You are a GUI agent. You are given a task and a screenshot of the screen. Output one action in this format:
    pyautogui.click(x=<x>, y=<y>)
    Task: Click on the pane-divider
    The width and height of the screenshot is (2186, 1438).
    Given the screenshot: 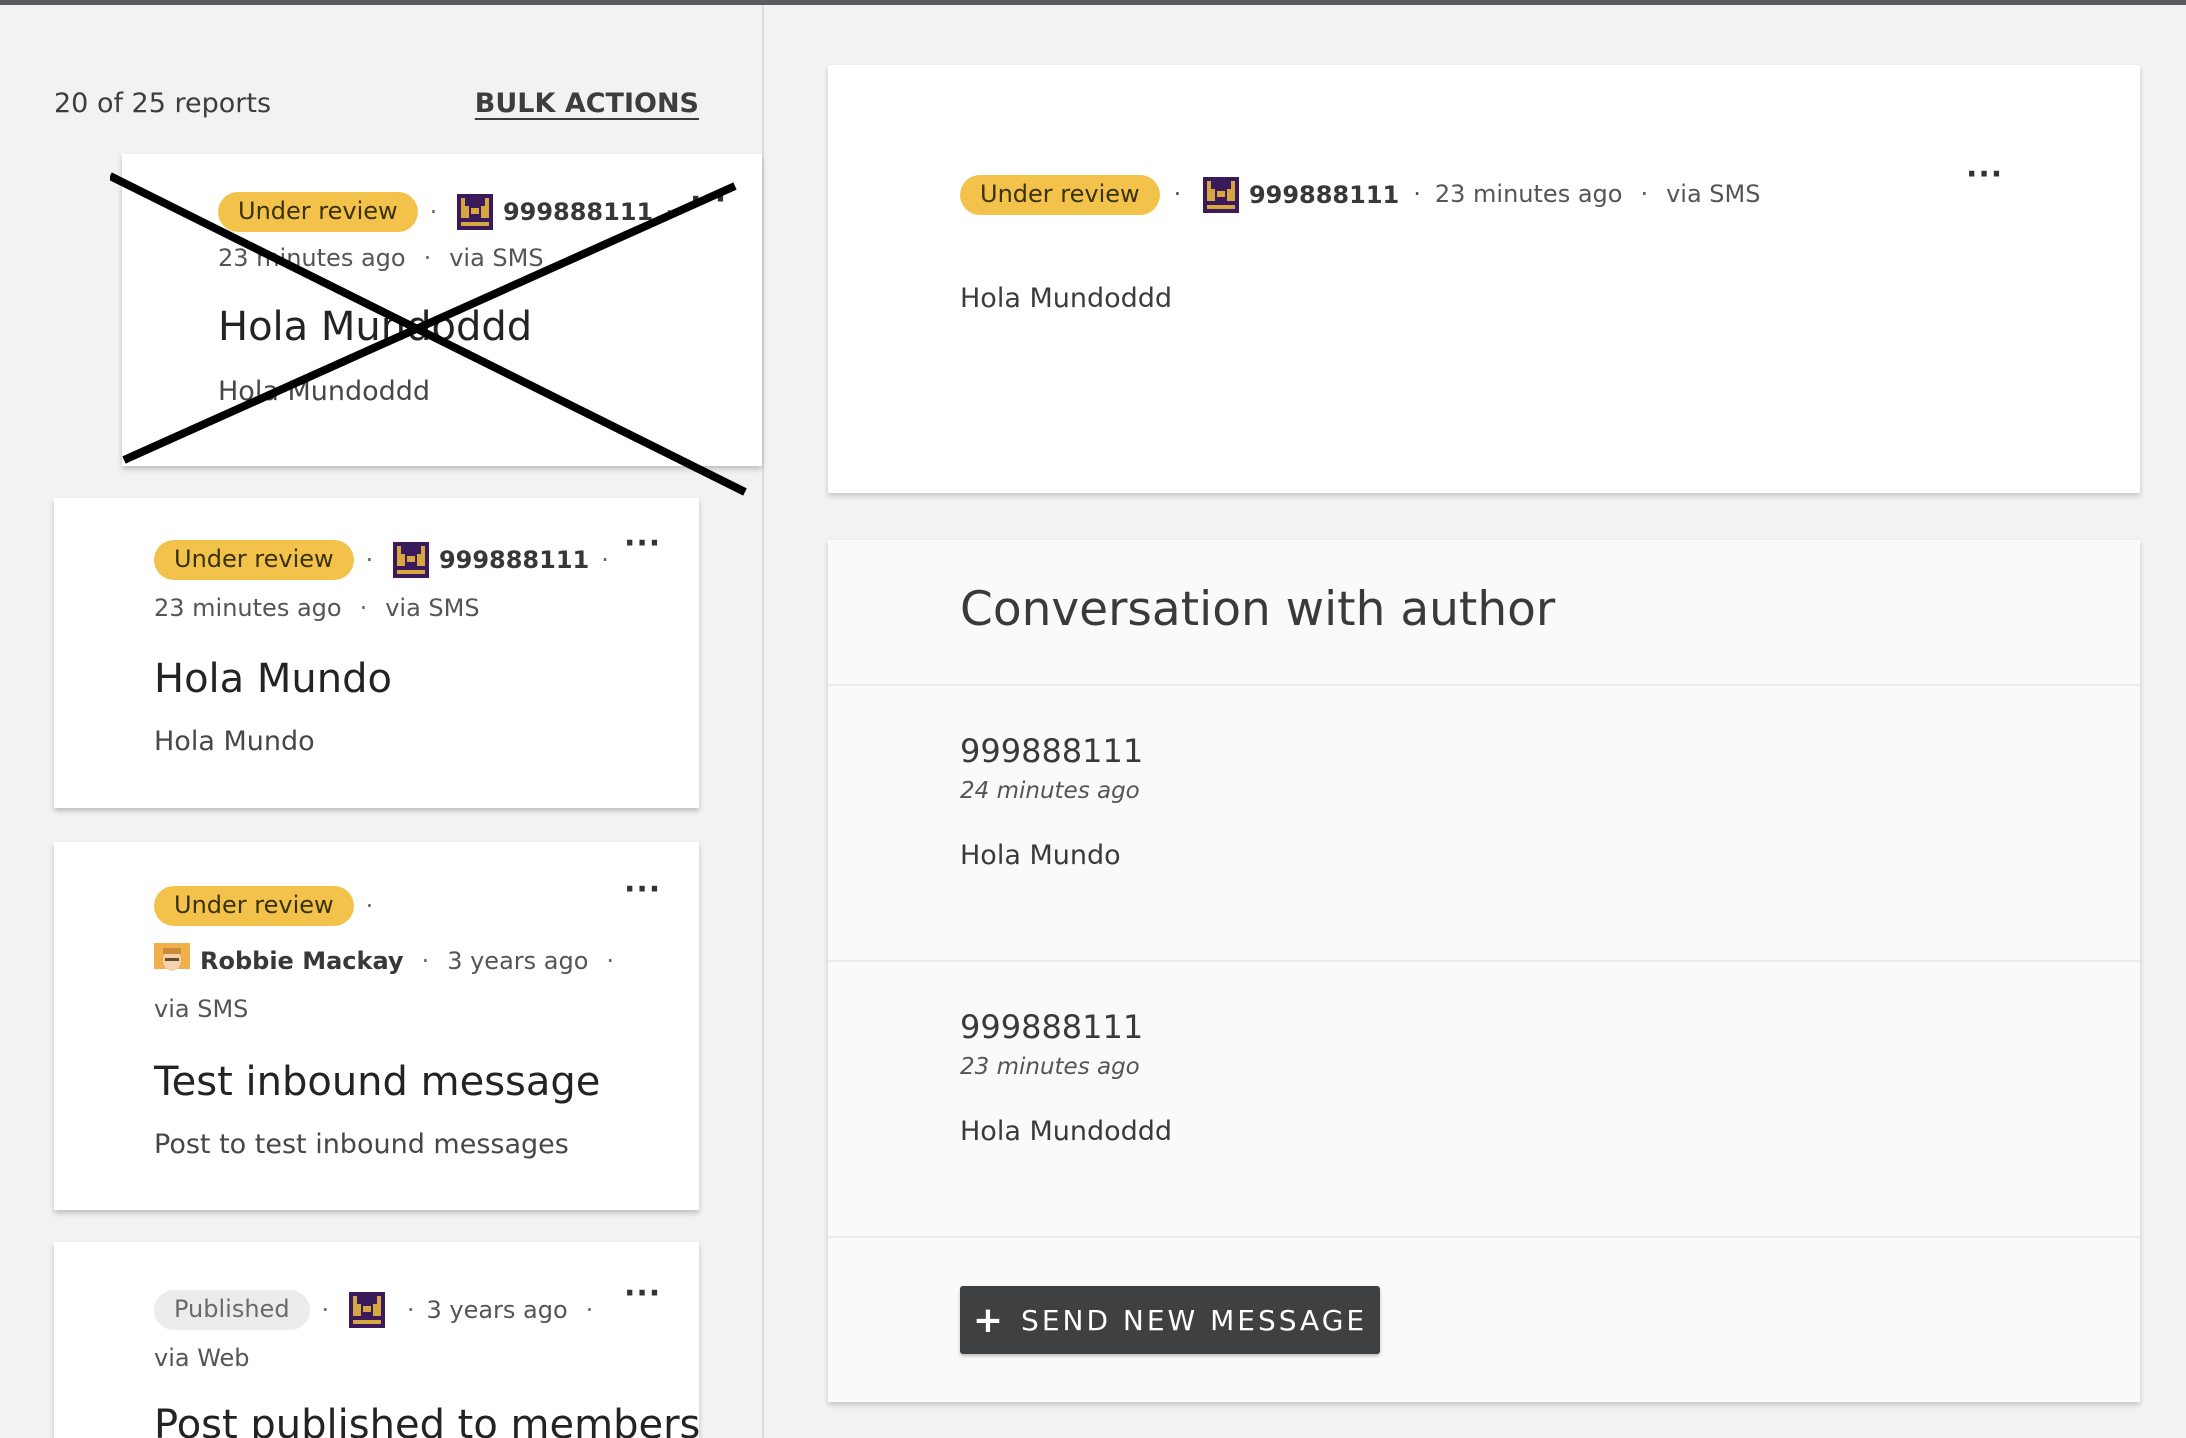 What is the action you would take?
    pyautogui.click(x=763, y=721)
    